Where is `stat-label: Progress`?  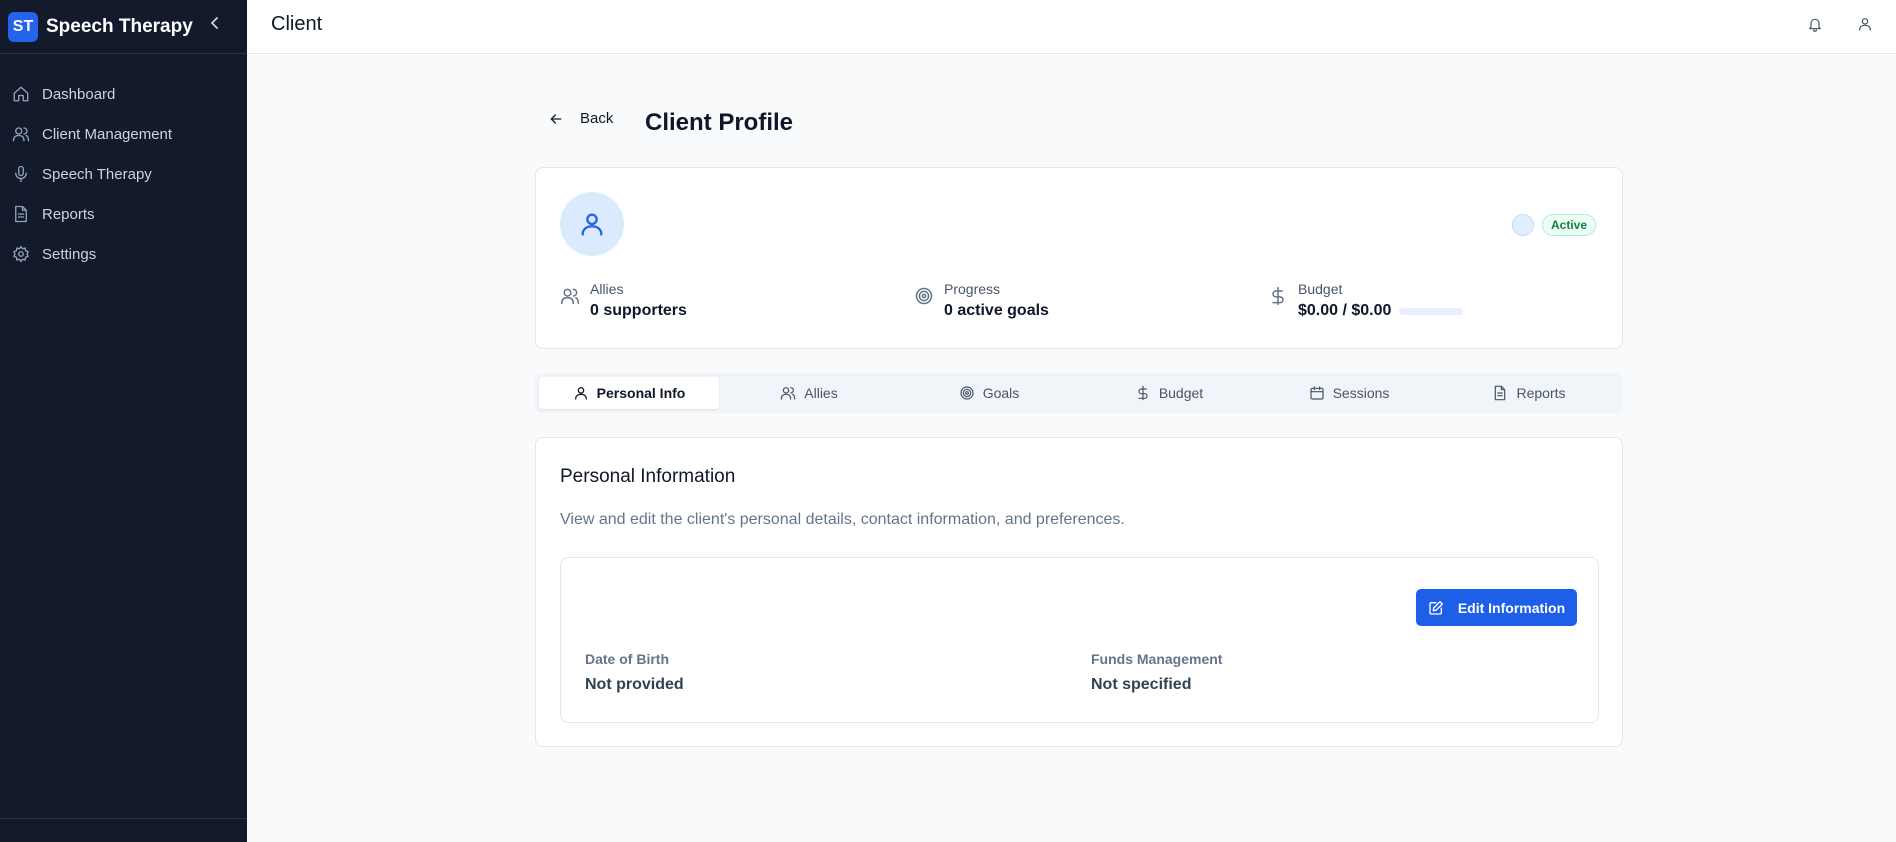 stat-label: Progress is located at coordinates (972, 289).